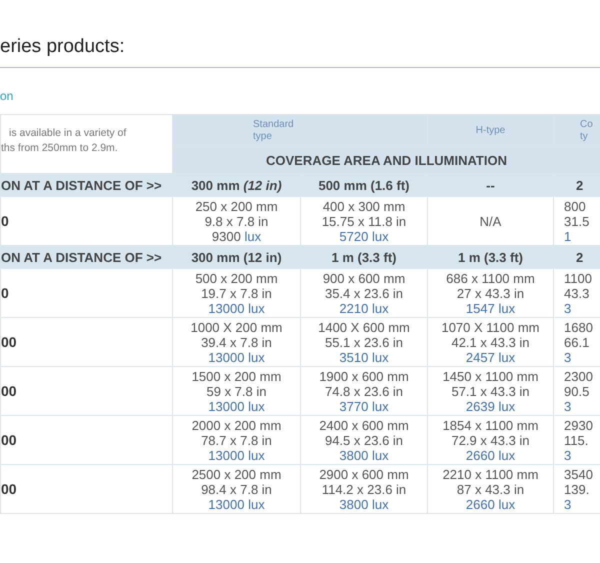 The height and width of the screenshot is (563, 600). What do you see at coordinates (364, 489) in the screenshot?
I see `spec-cell: 2900 x 600 mm 114.2 x 23.6 in 3800 lux` at bounding box center [364, 489].